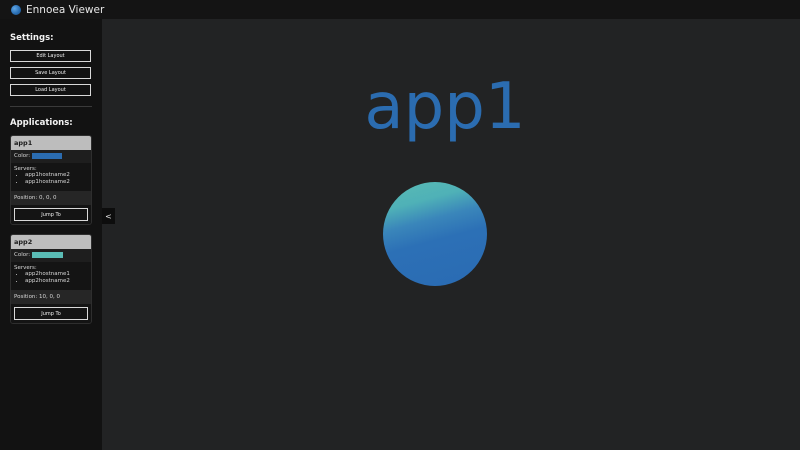  What do you see at coordinates (51, 297) in the screenshot?
I see `app-position: Position: 10, 0, 0` at bounding box center [51, 297].